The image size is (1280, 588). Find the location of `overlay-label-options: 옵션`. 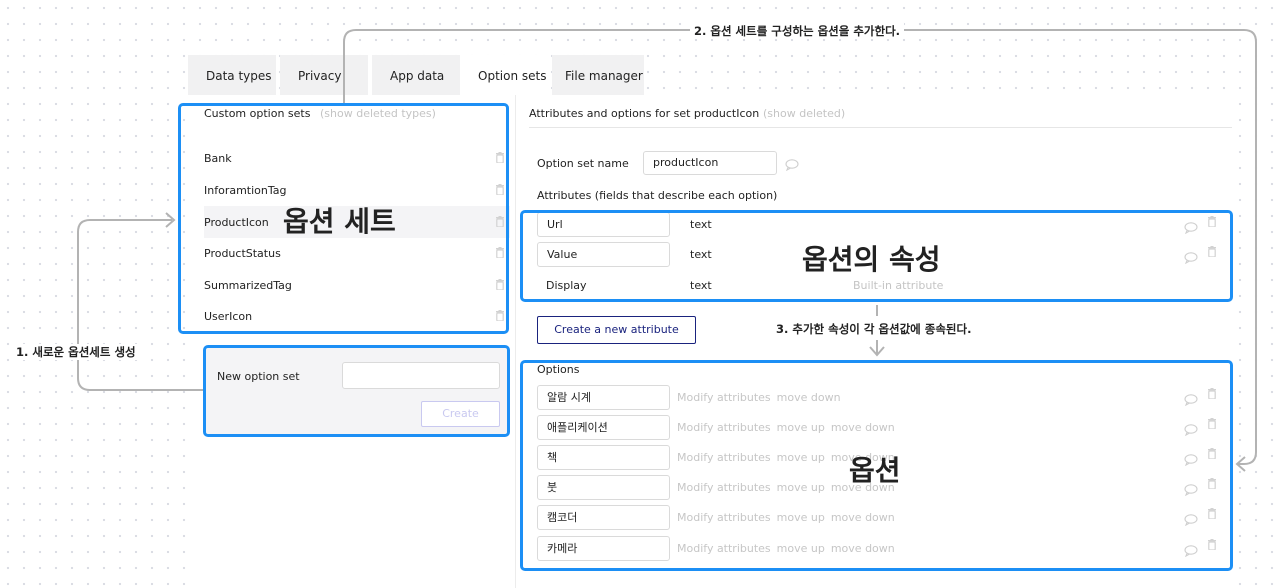

overlay-label-options: 옵션 is located at coordinates (875, 470).